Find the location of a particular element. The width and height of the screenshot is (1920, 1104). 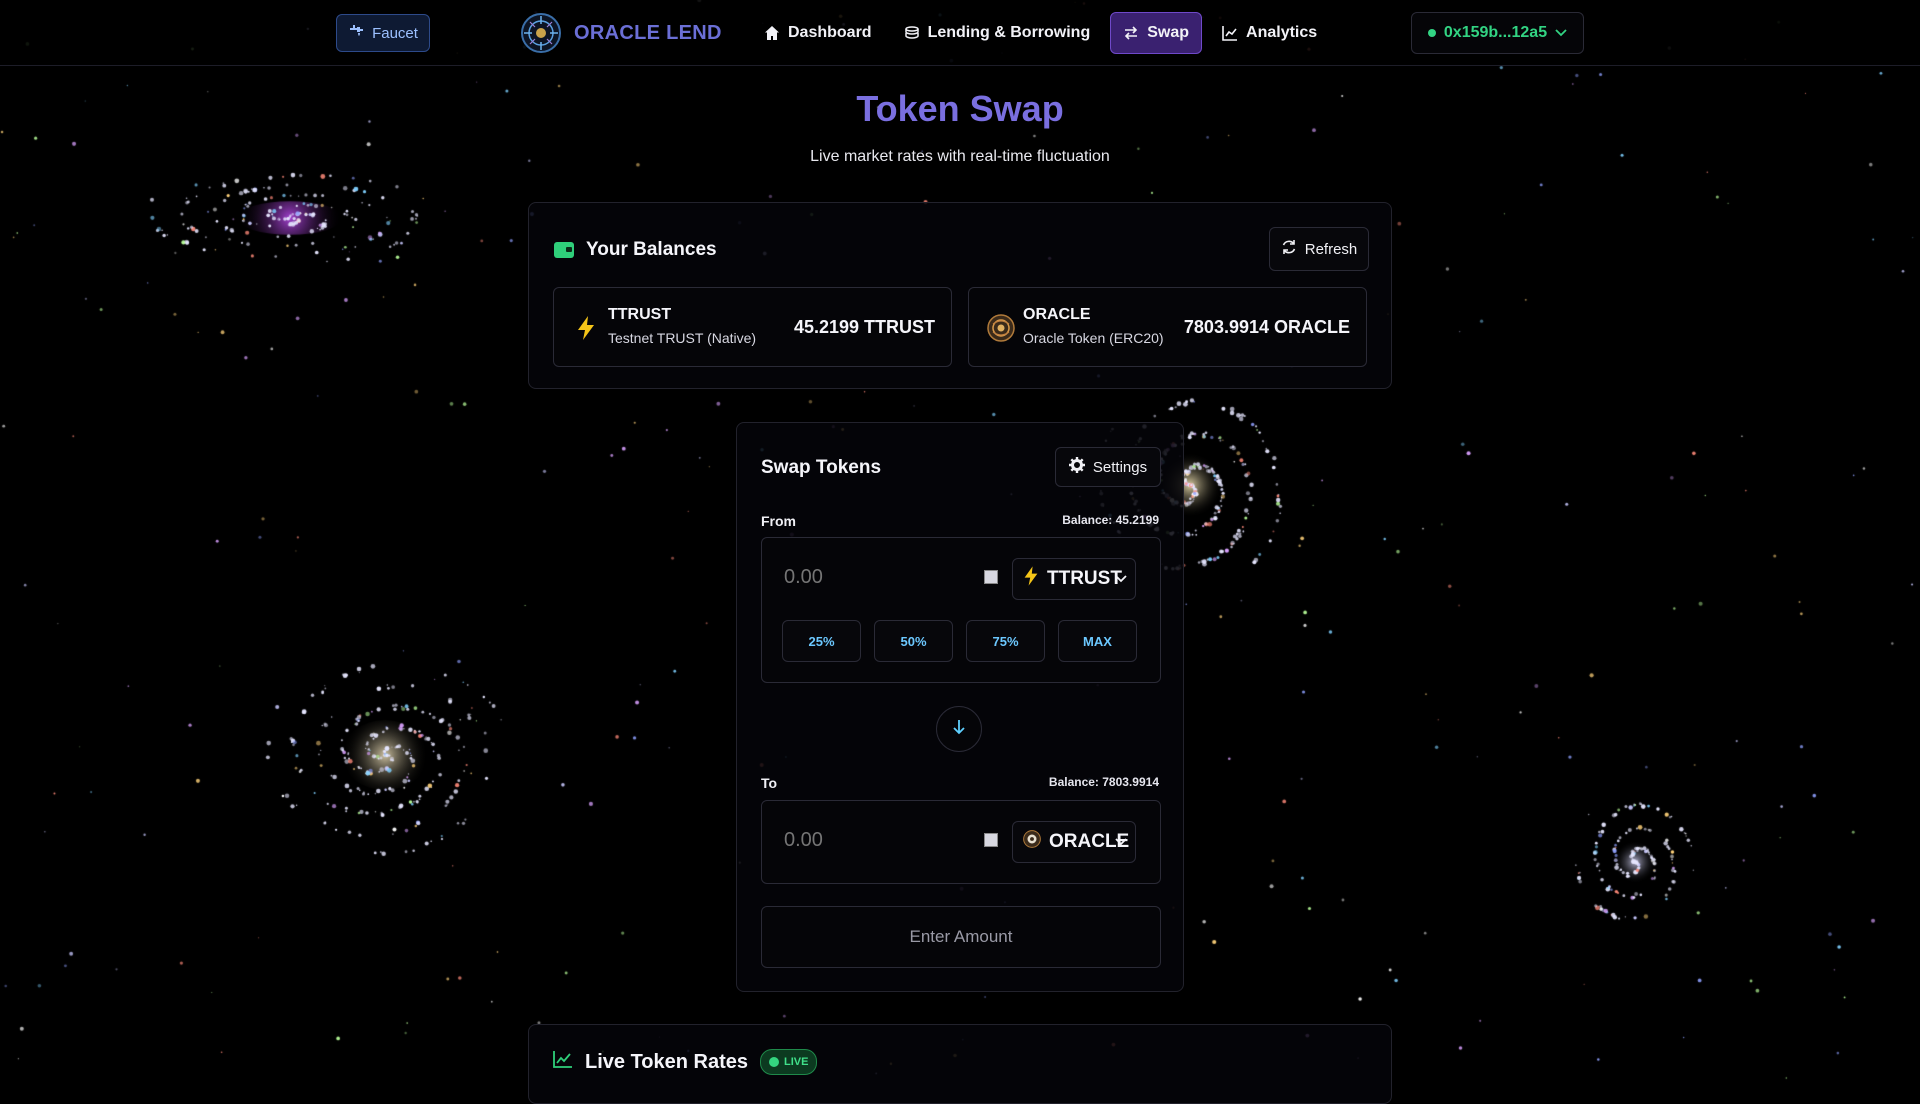

live-dot is located at coordinates (774, 1062).